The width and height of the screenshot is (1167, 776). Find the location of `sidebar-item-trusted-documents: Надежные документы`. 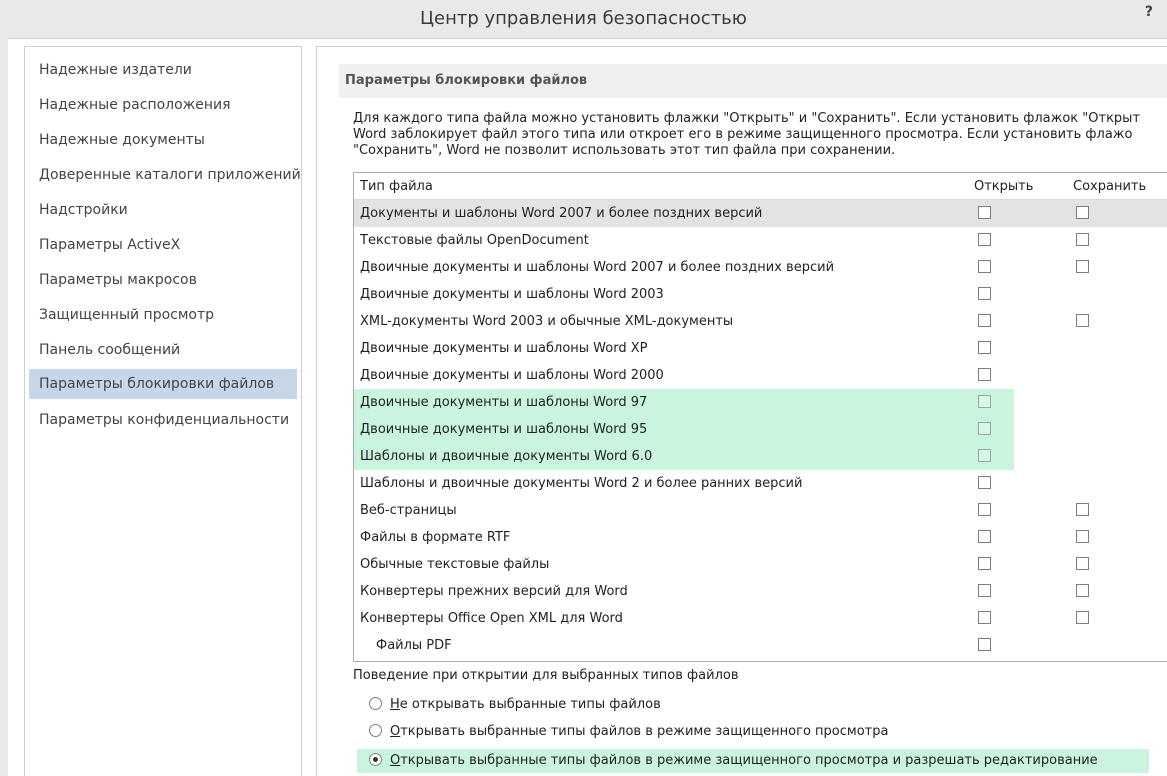

sidebar-item-trusted-documents: Надежные документы is located at coordinates (163, 140).